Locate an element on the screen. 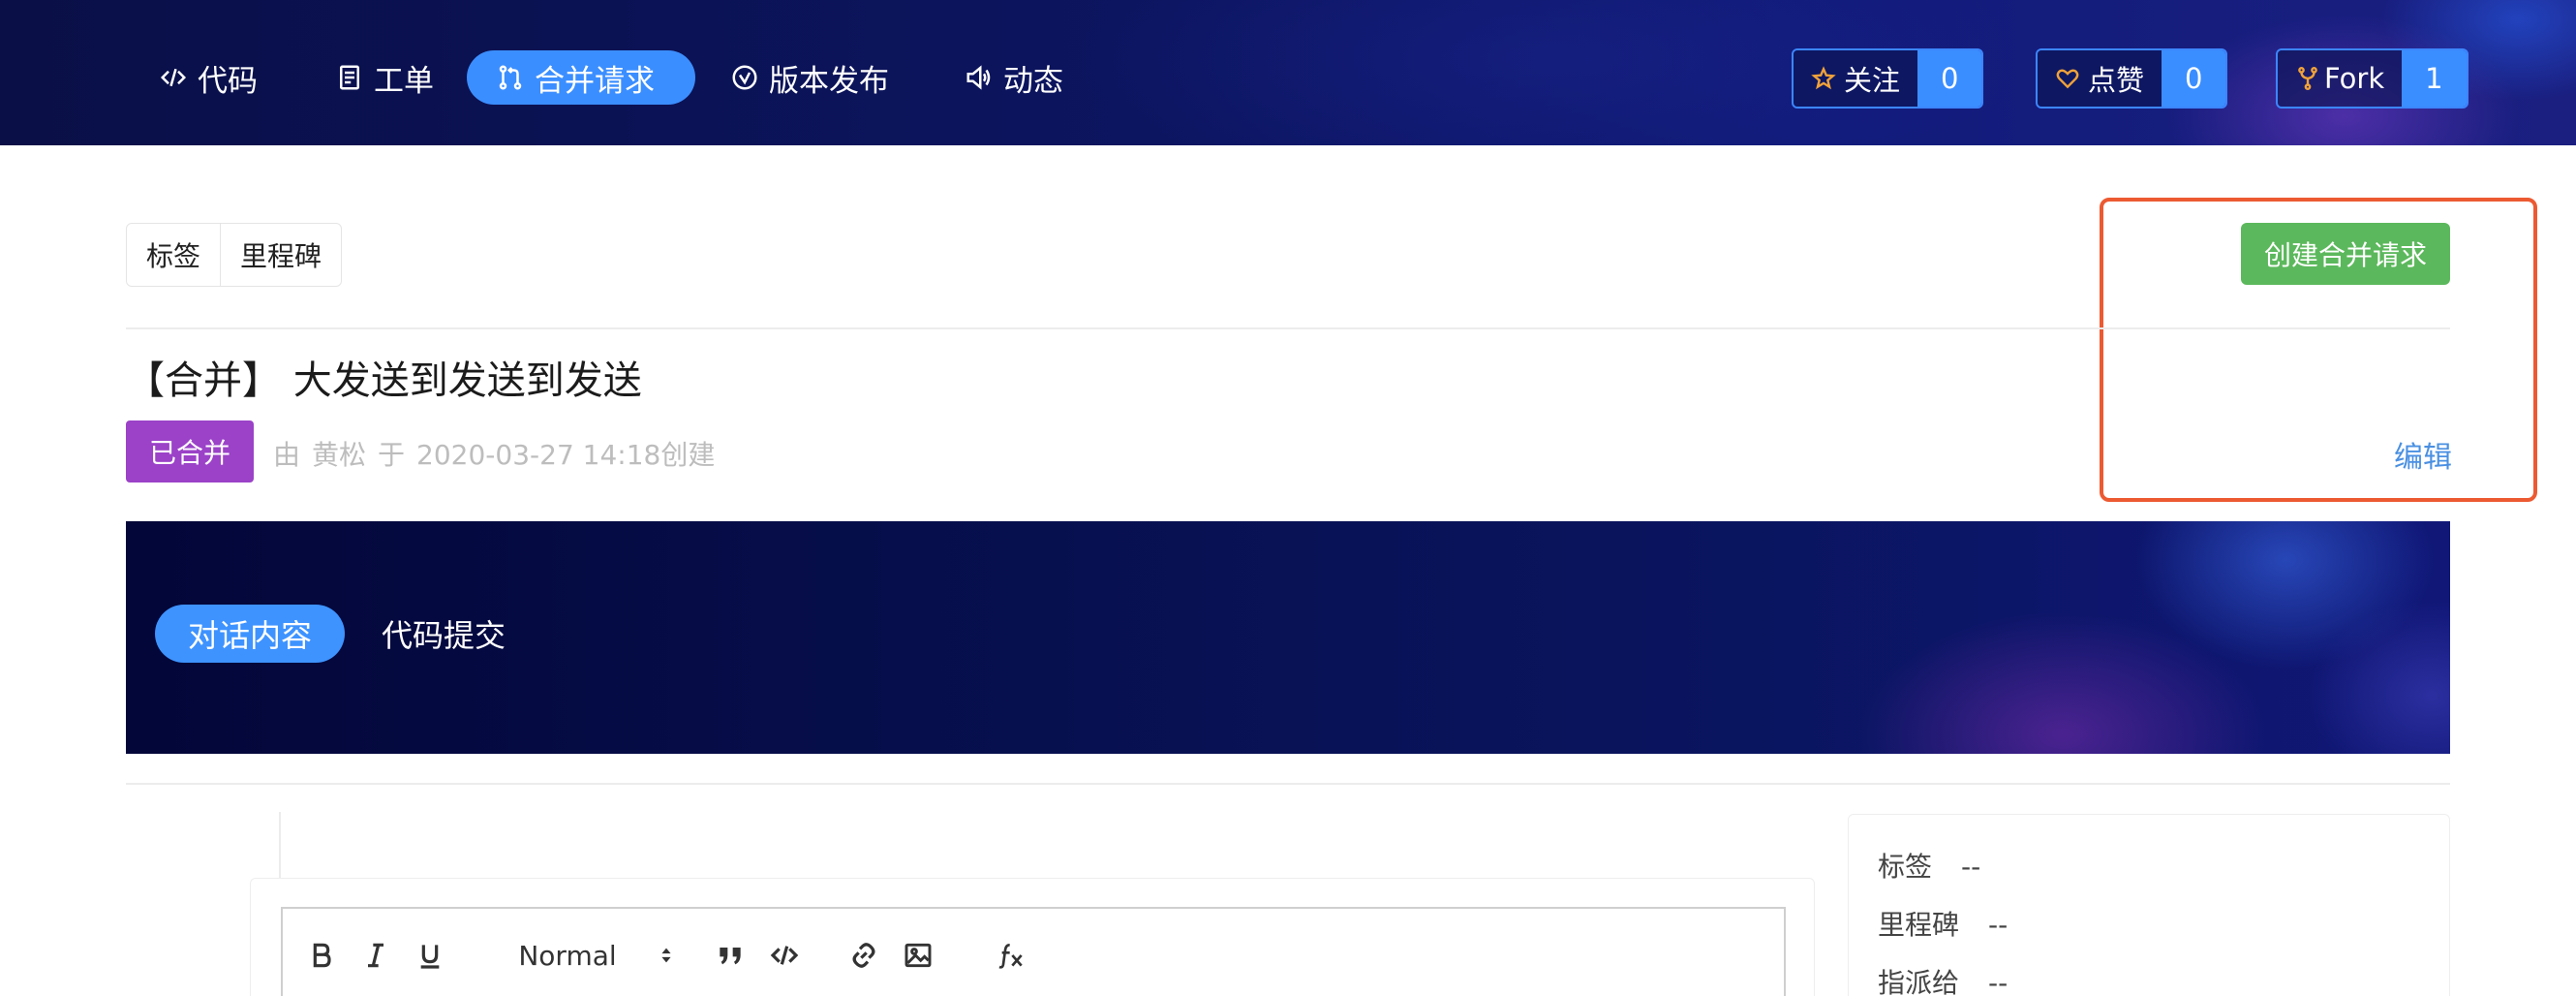 The width and height of the screenshot is (2576, 996). sidebar-labels-value: -- is located at coordinates (1971, 867).